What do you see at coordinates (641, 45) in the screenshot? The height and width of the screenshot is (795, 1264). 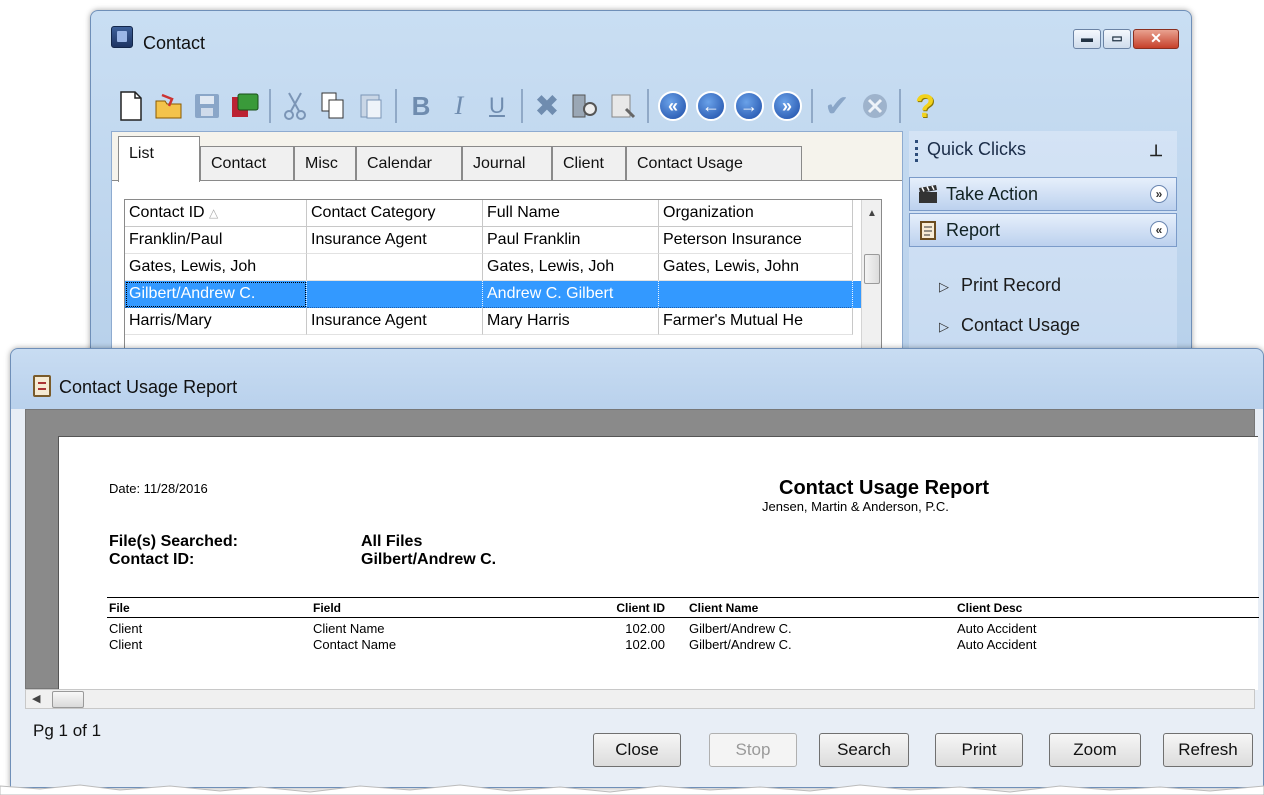 I see `title-bar: Contact ▬ ▭ ✕` at bounding box center [641, 45].